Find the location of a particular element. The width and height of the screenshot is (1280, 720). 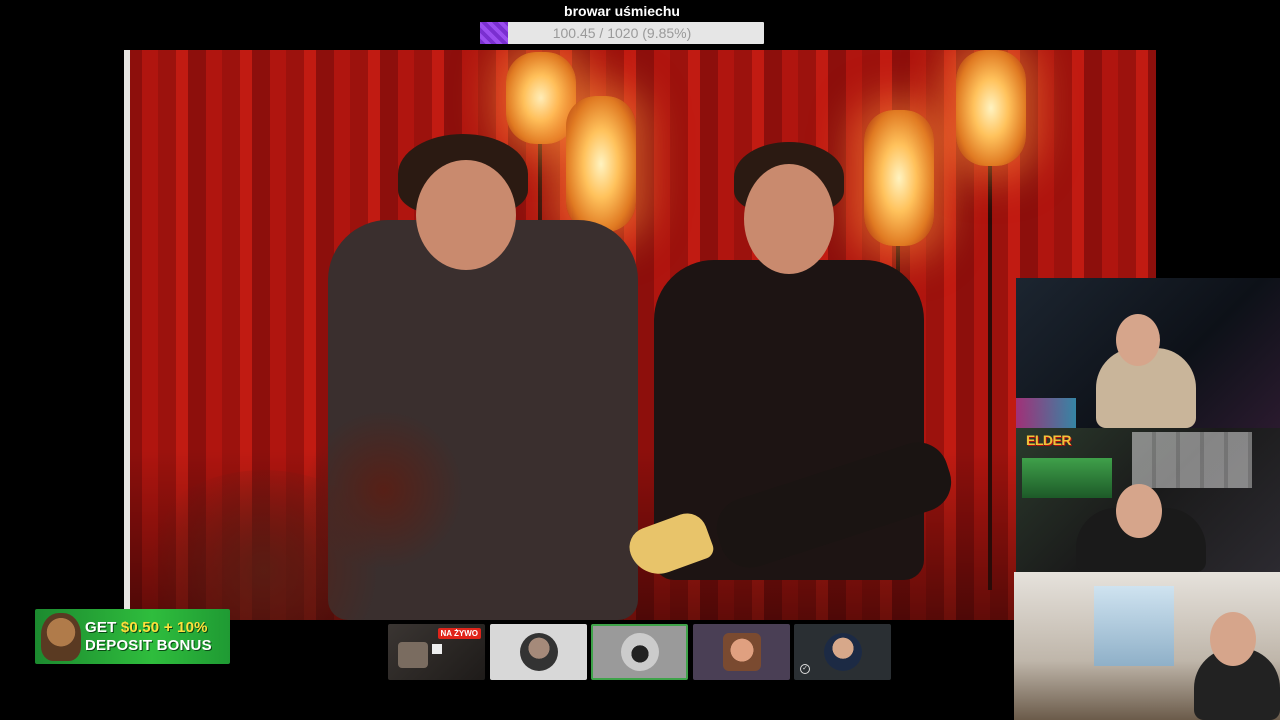

lamp-pole is located at coordinates (990, 375).